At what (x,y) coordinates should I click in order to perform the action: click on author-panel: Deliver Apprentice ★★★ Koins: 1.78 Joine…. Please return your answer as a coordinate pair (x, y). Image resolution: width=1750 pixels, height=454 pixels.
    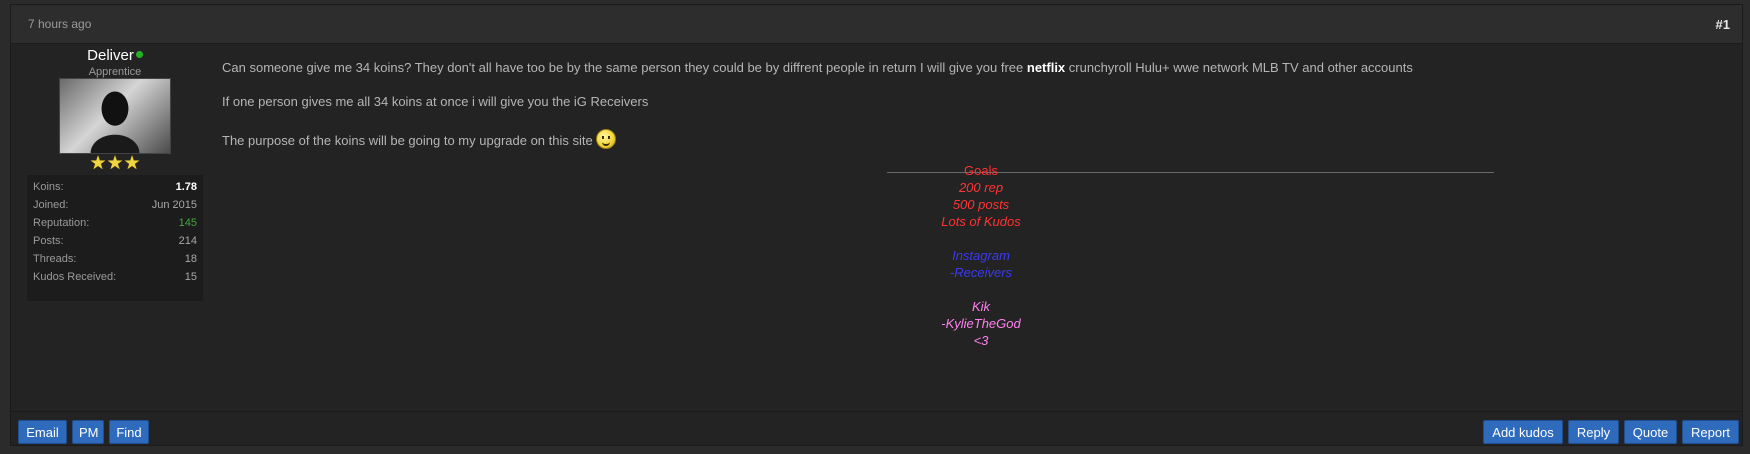
    Looking at the image, I should click on (115, 172).